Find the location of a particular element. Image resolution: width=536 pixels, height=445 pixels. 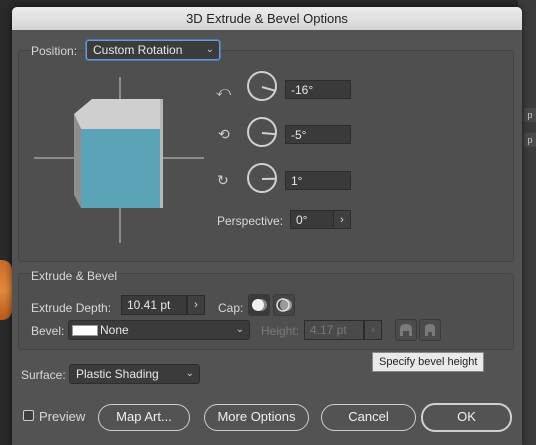

bevel-extent-in-icon is located at coordinates (430, 330).